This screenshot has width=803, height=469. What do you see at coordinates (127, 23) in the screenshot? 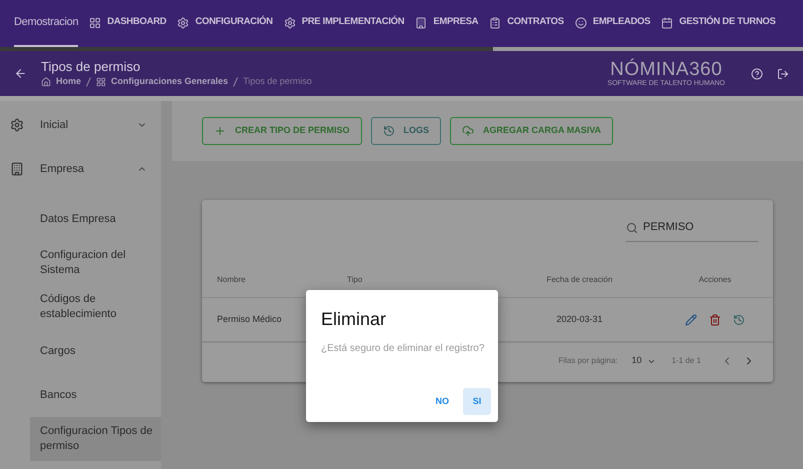
I see `nav-tab: DASHBOARD` at bounding box center [127, 23].